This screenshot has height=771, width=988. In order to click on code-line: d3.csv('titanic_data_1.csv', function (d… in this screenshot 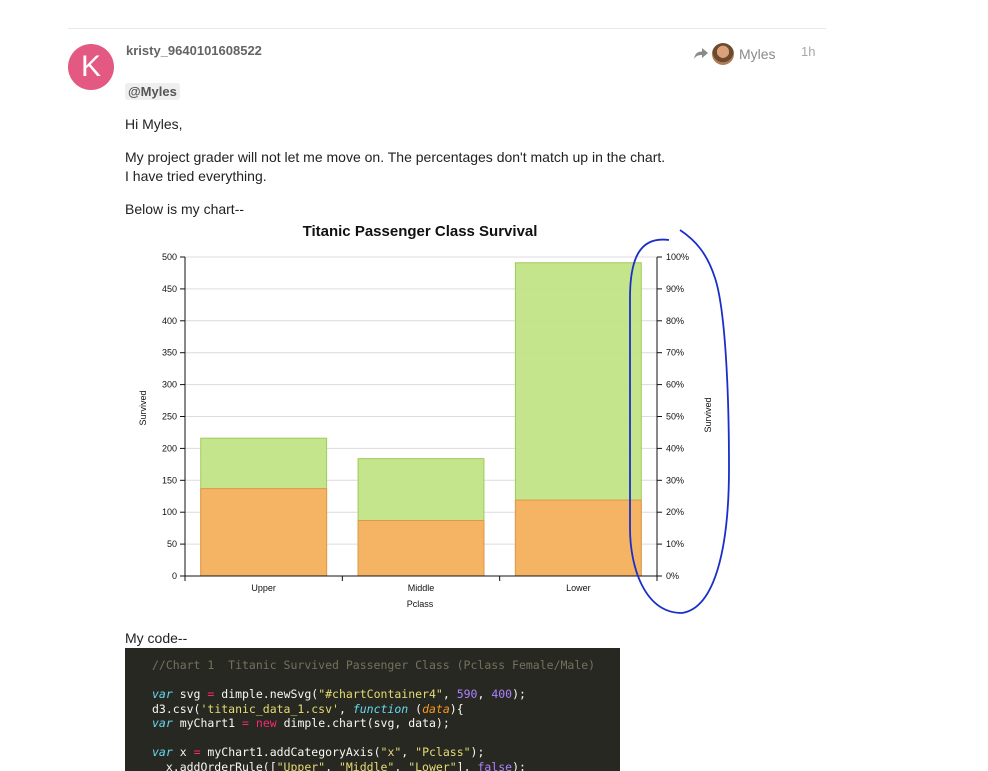, I will do `click(308, 708)`.